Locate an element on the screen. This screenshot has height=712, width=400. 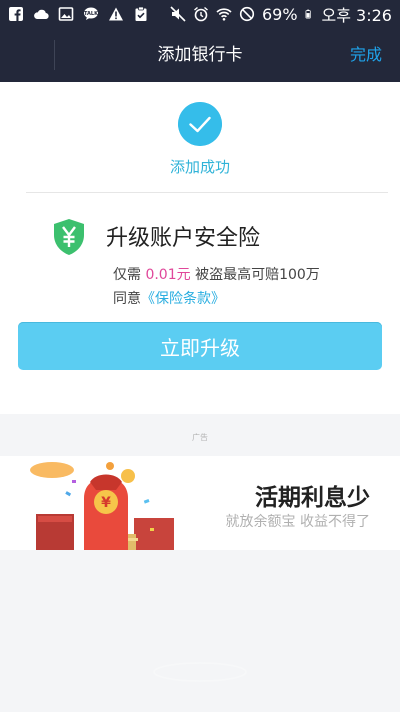
ad-title: 活期利息少 is located at coordinates (312, 498).